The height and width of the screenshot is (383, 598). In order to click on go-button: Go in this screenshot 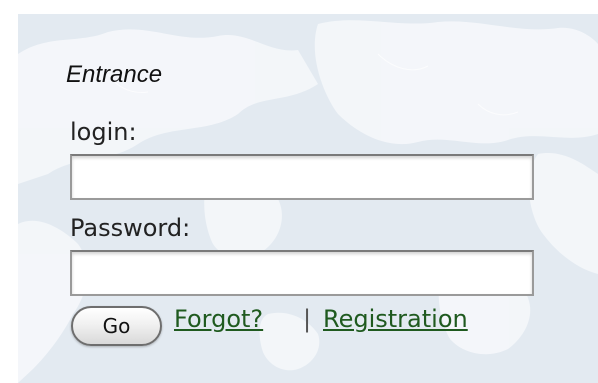, I will do `click(116, 326)`.